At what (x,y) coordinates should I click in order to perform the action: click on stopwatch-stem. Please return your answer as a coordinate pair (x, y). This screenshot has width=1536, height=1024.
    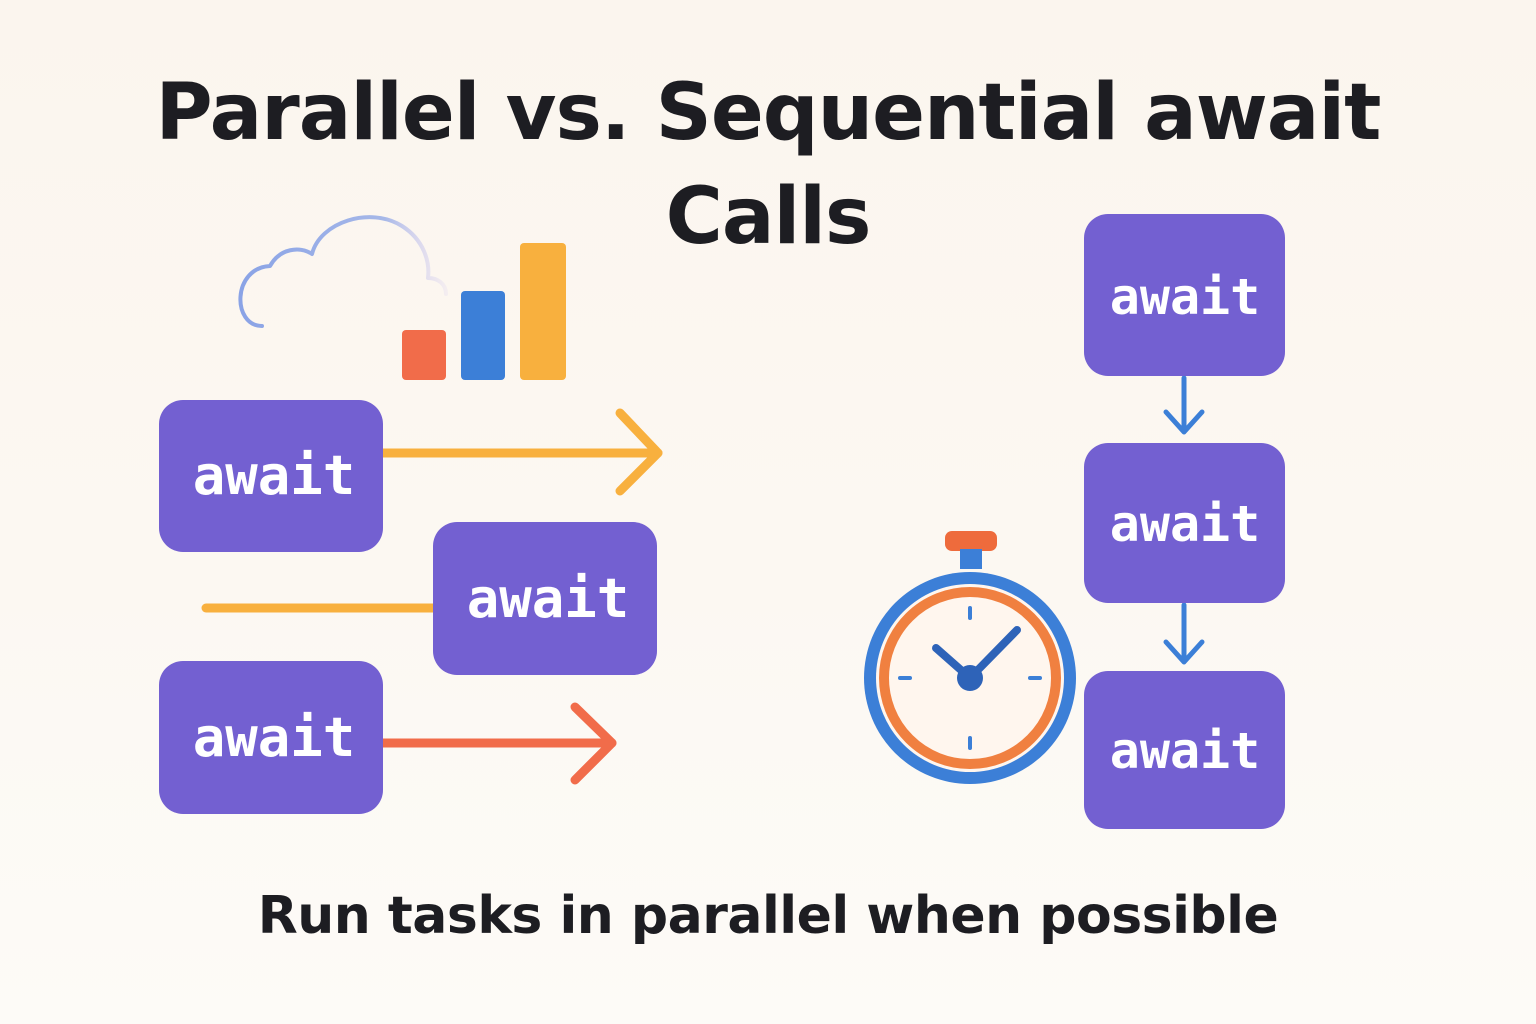
    Looking at the image, I should click on (971, 559).